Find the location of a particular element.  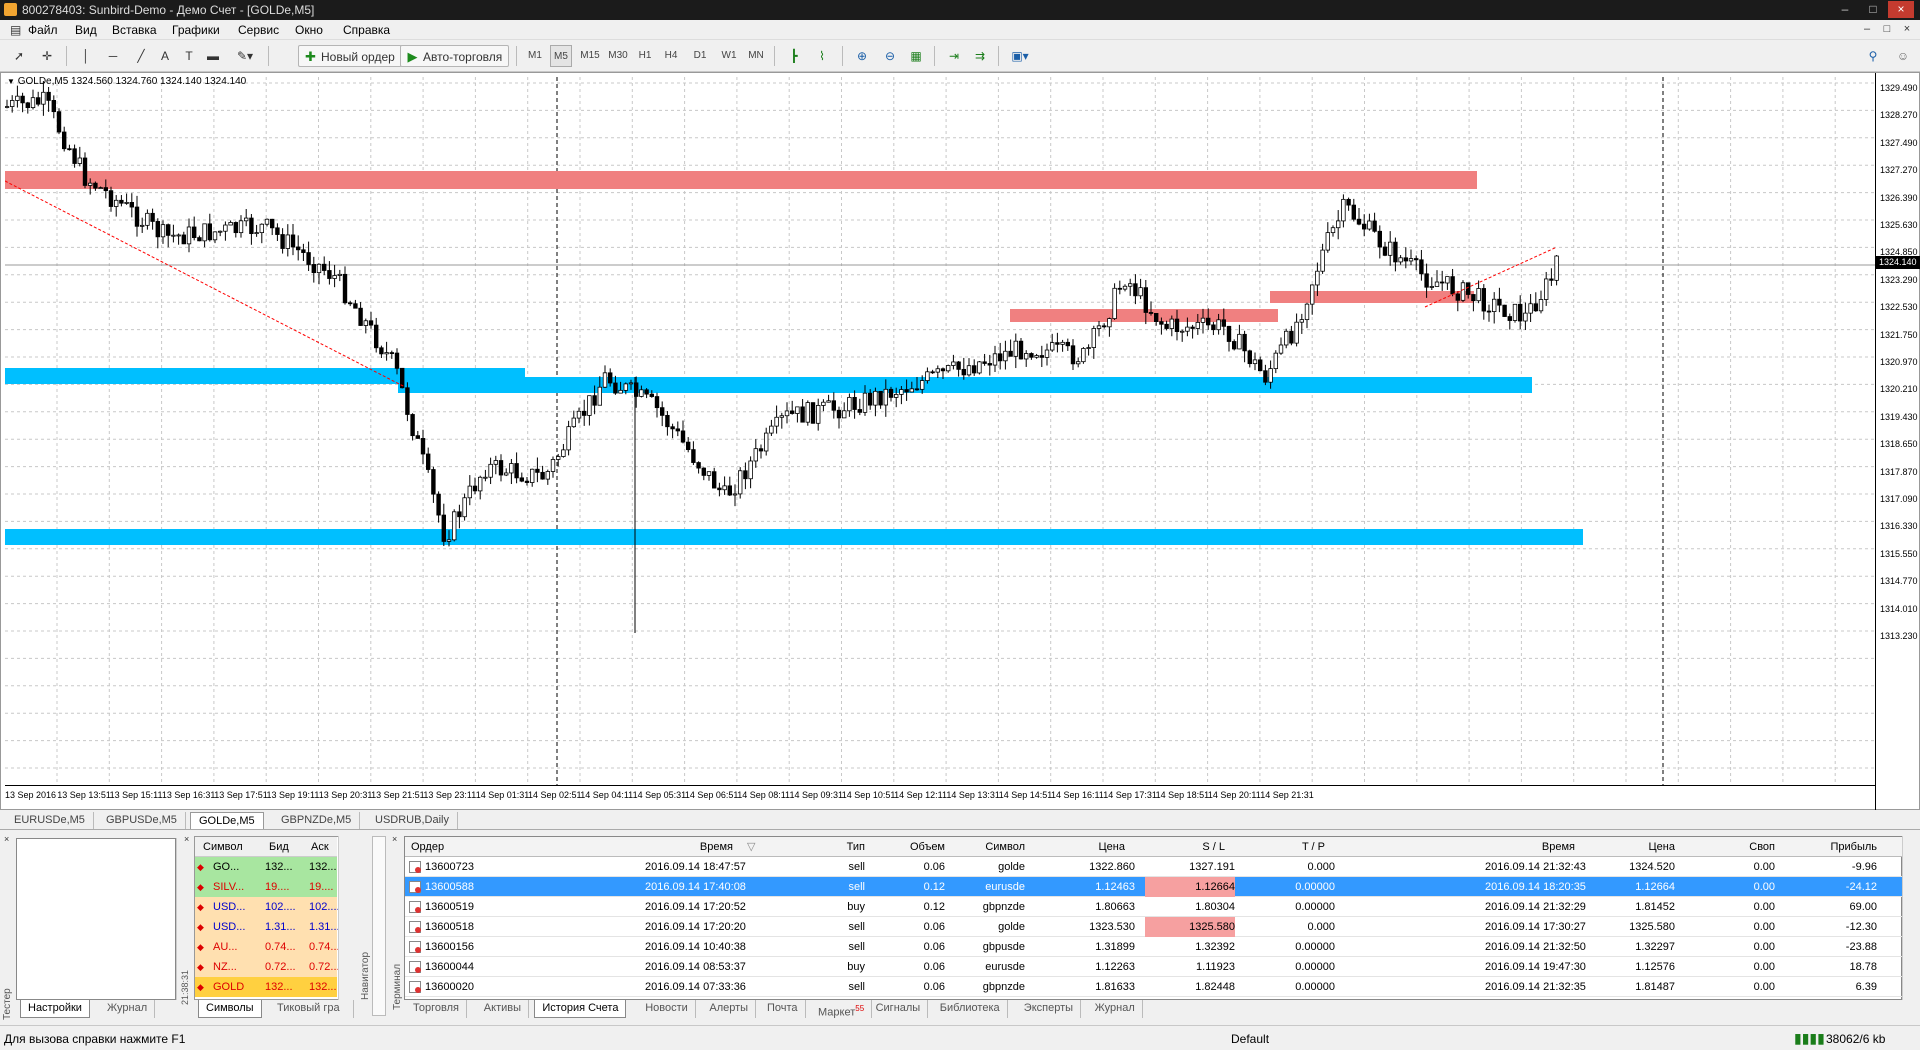

tf-m15-button: M15 is located at coordinates (590, 56).